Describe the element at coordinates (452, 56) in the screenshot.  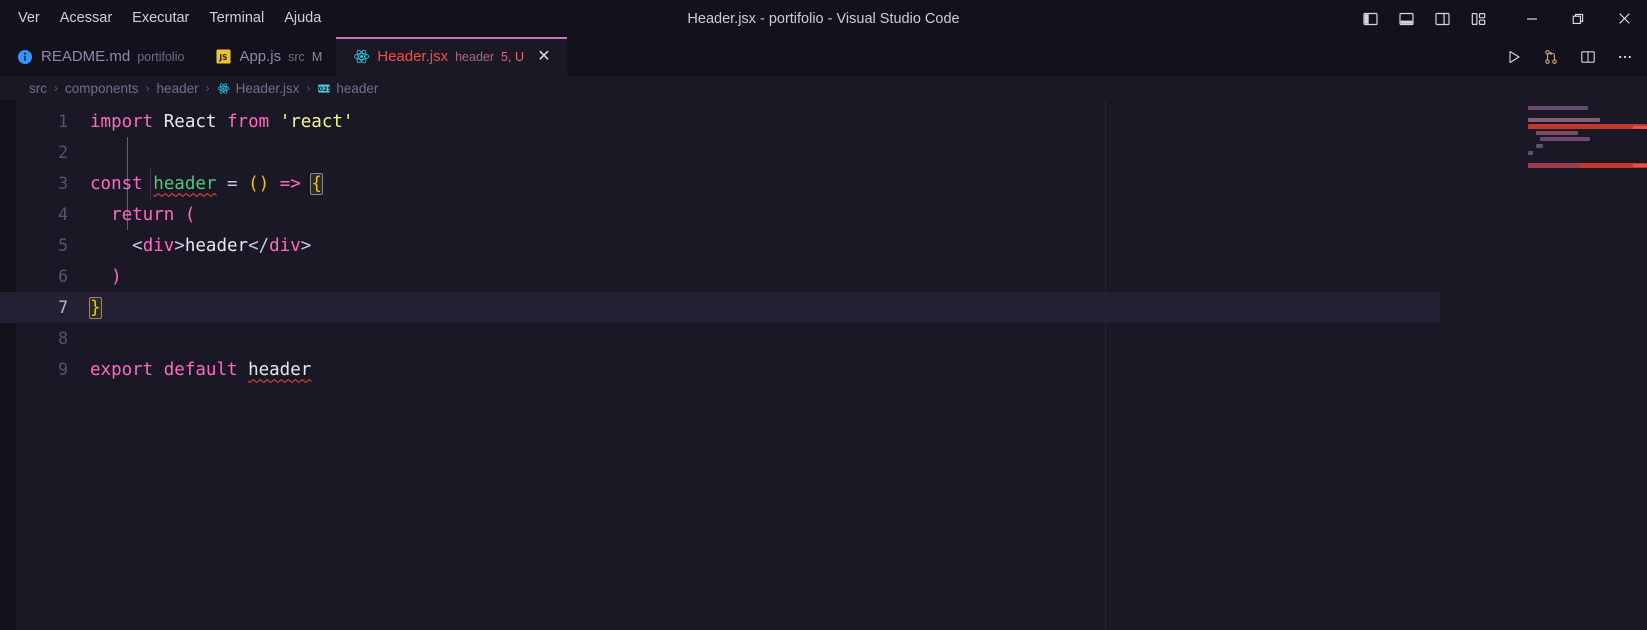
I see `tab-header-jsx: Header.jsx header 5, U ✕` at that location.